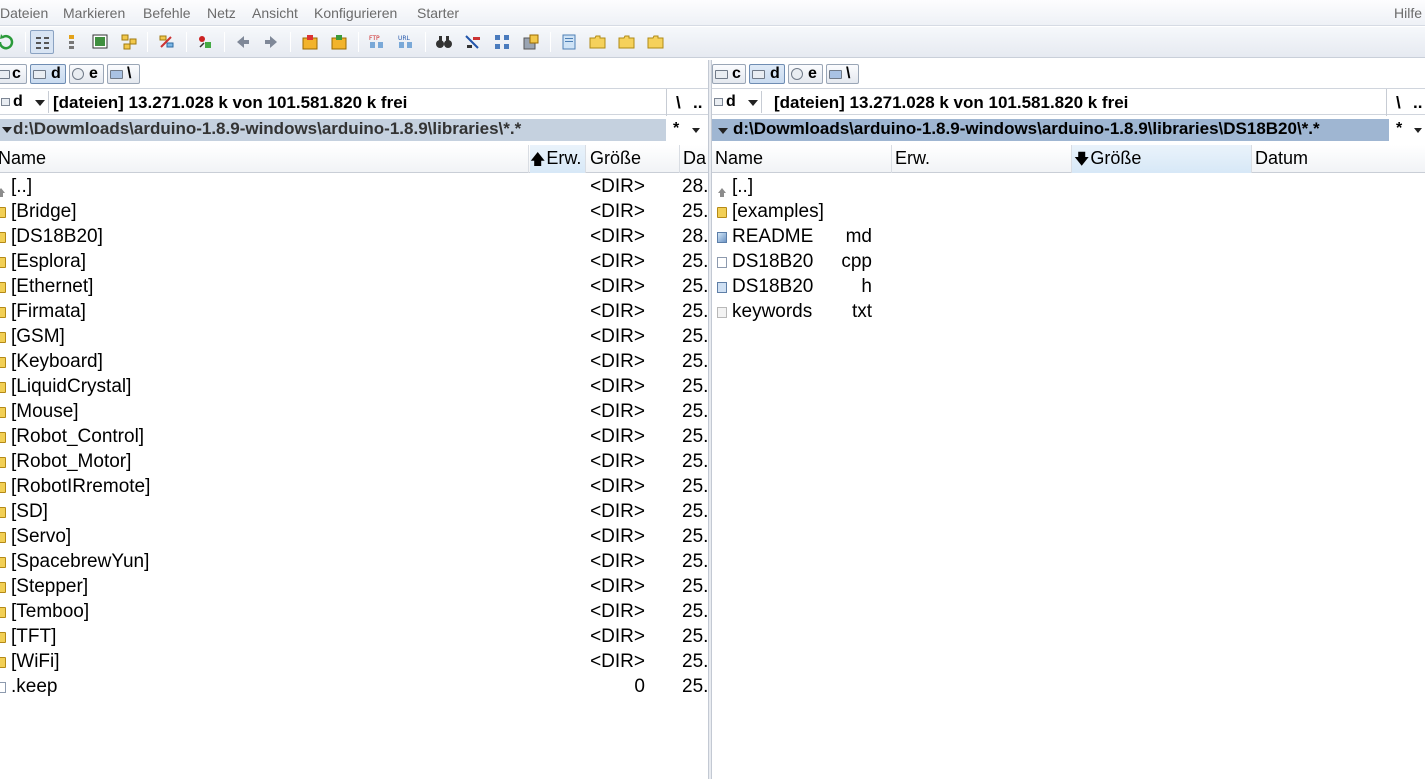  Describe the element at coordinates (354, 612) in the screenshot. I see `file-row: [Temboo] <DIR> 25.` at that location.